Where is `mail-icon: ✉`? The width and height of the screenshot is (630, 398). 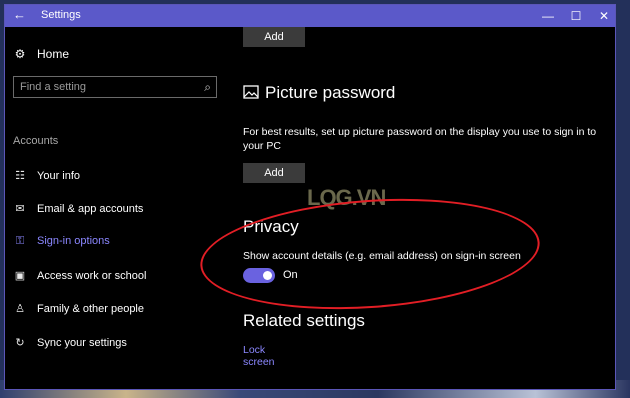 mail-icon: ✉ is located at coordinates (20, 209).